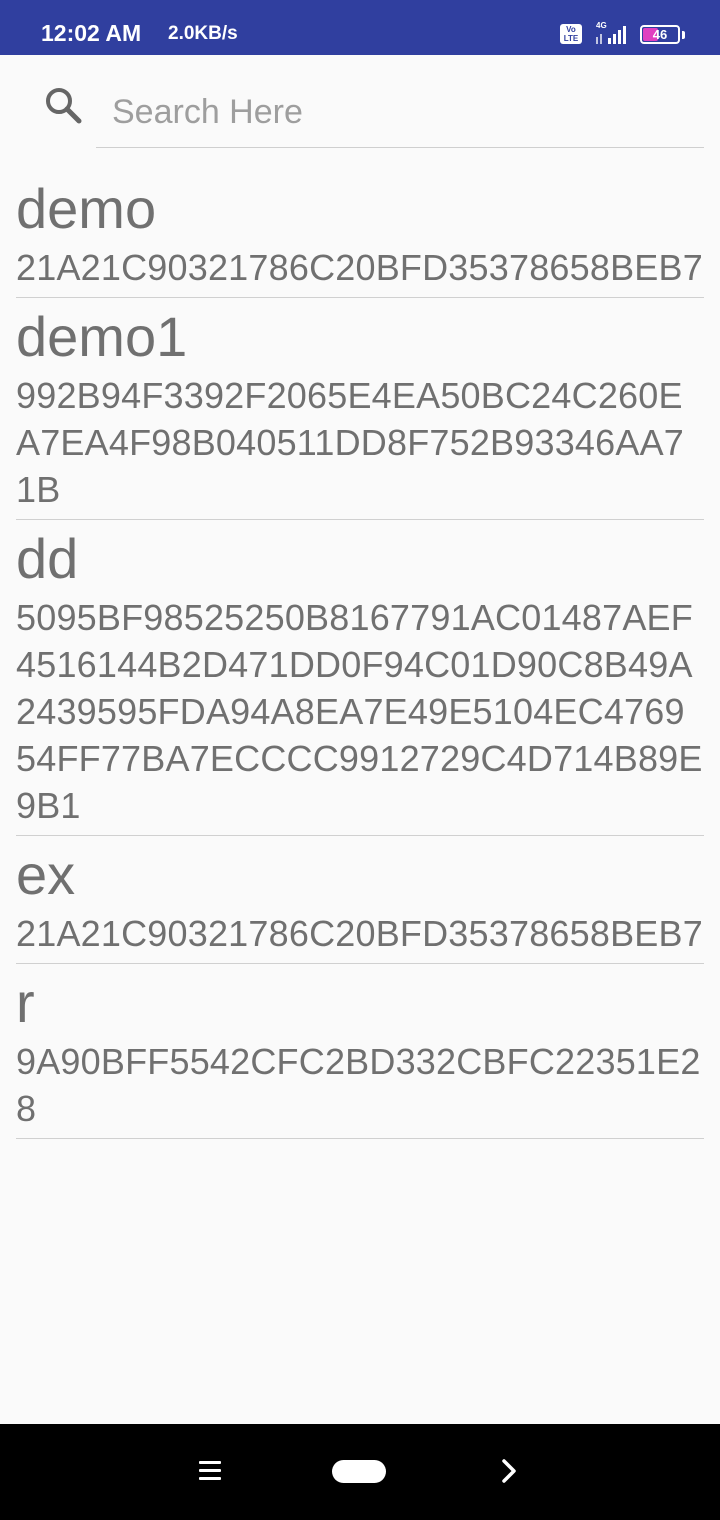 This screenshot has width=720, height=1520. What do you see at coordinates (359, 1471) in the screenshot?
I see `home-pill-icon` at bounding box center [359, 1471].